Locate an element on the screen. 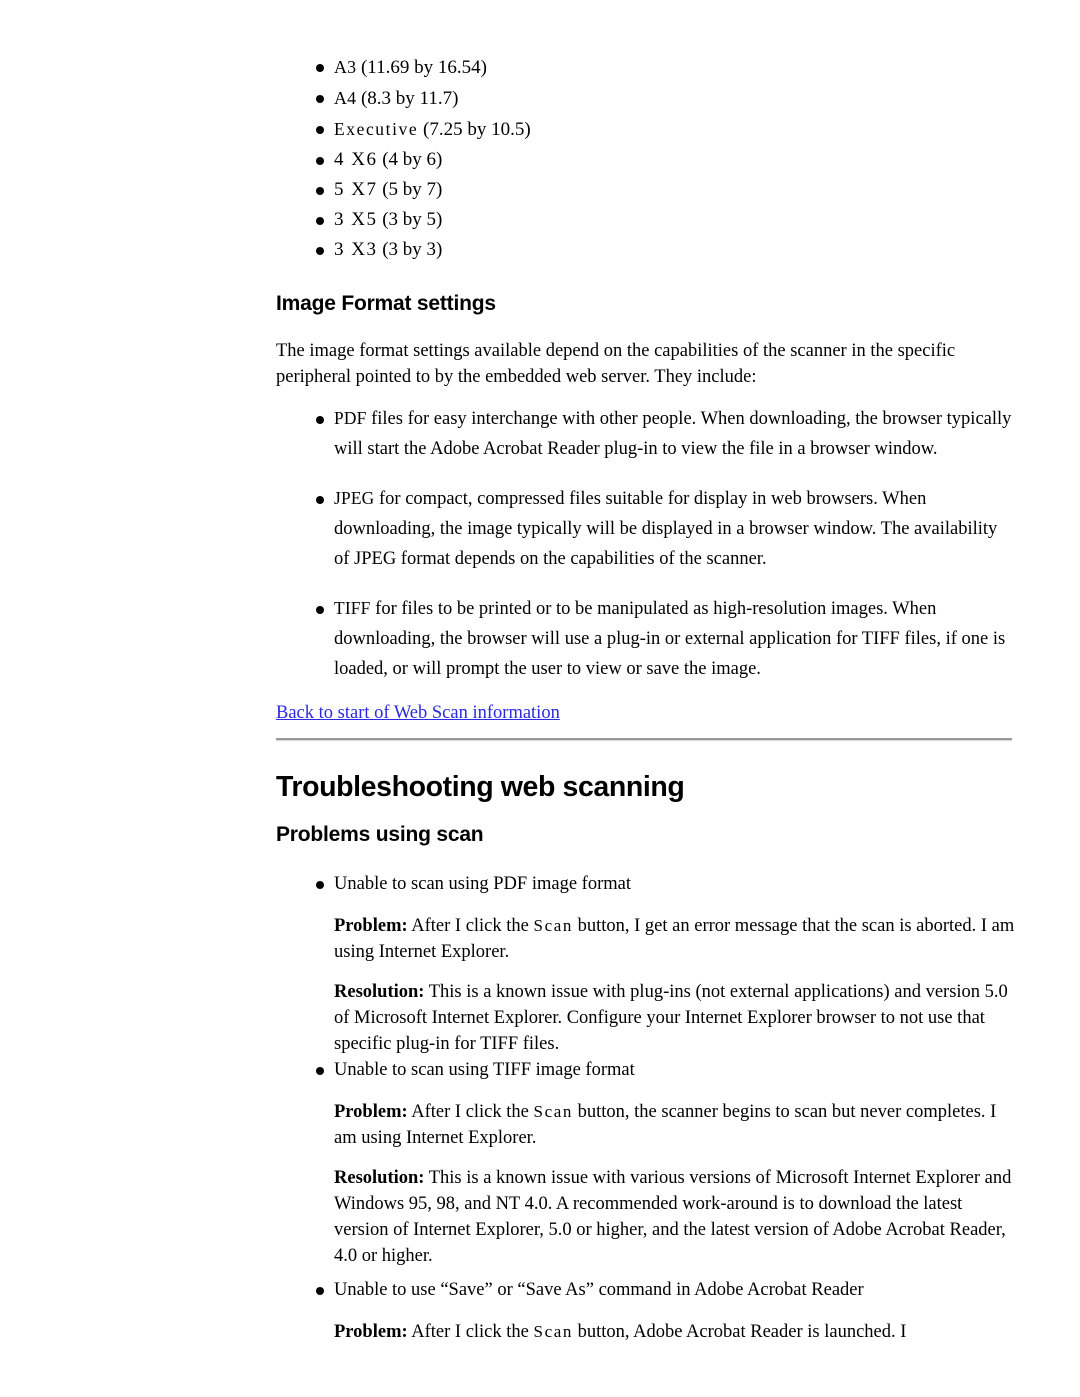  paper-size-name: 4 X6 is located at coordinates (356, 159).